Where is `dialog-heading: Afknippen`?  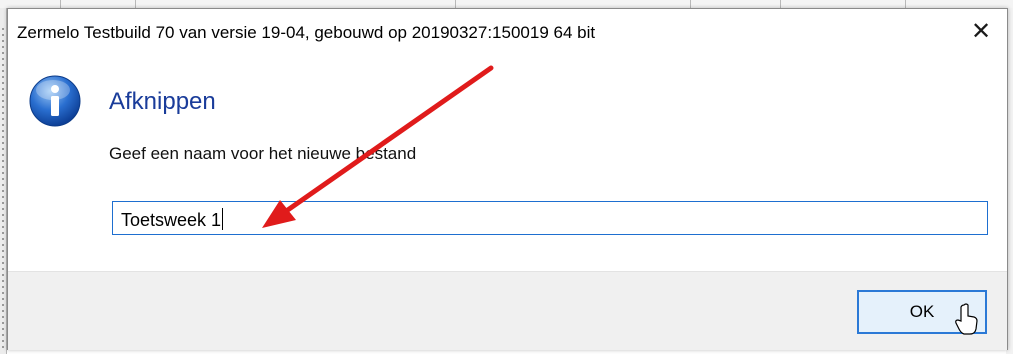 dialog-heading: Afknippen is located at coordinates (162, 101).